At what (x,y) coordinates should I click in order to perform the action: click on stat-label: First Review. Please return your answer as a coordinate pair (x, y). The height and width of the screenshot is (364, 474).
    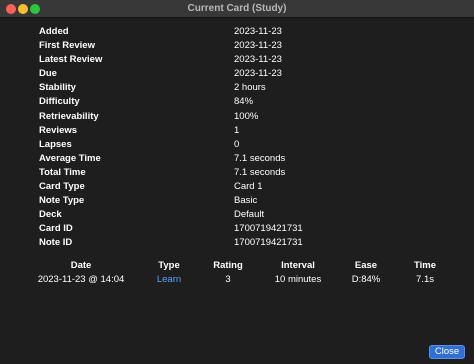
    Looking at the image, I should click on (67, 46).